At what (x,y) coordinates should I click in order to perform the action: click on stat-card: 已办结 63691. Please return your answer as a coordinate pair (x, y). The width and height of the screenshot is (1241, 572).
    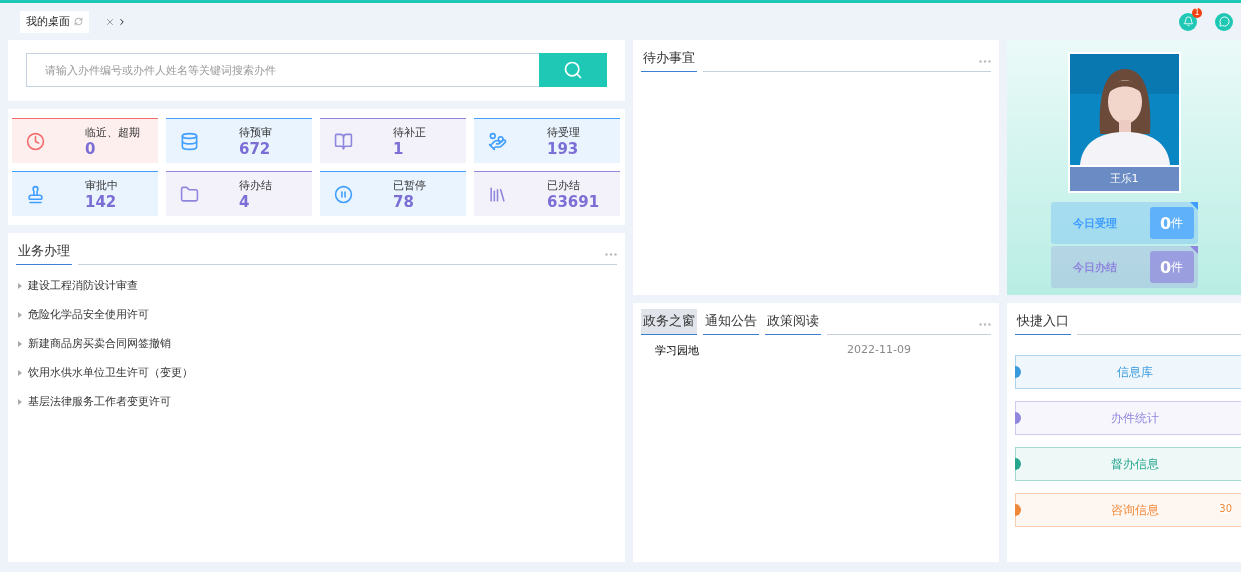
    Looking at the image, I should click on (547, 193).